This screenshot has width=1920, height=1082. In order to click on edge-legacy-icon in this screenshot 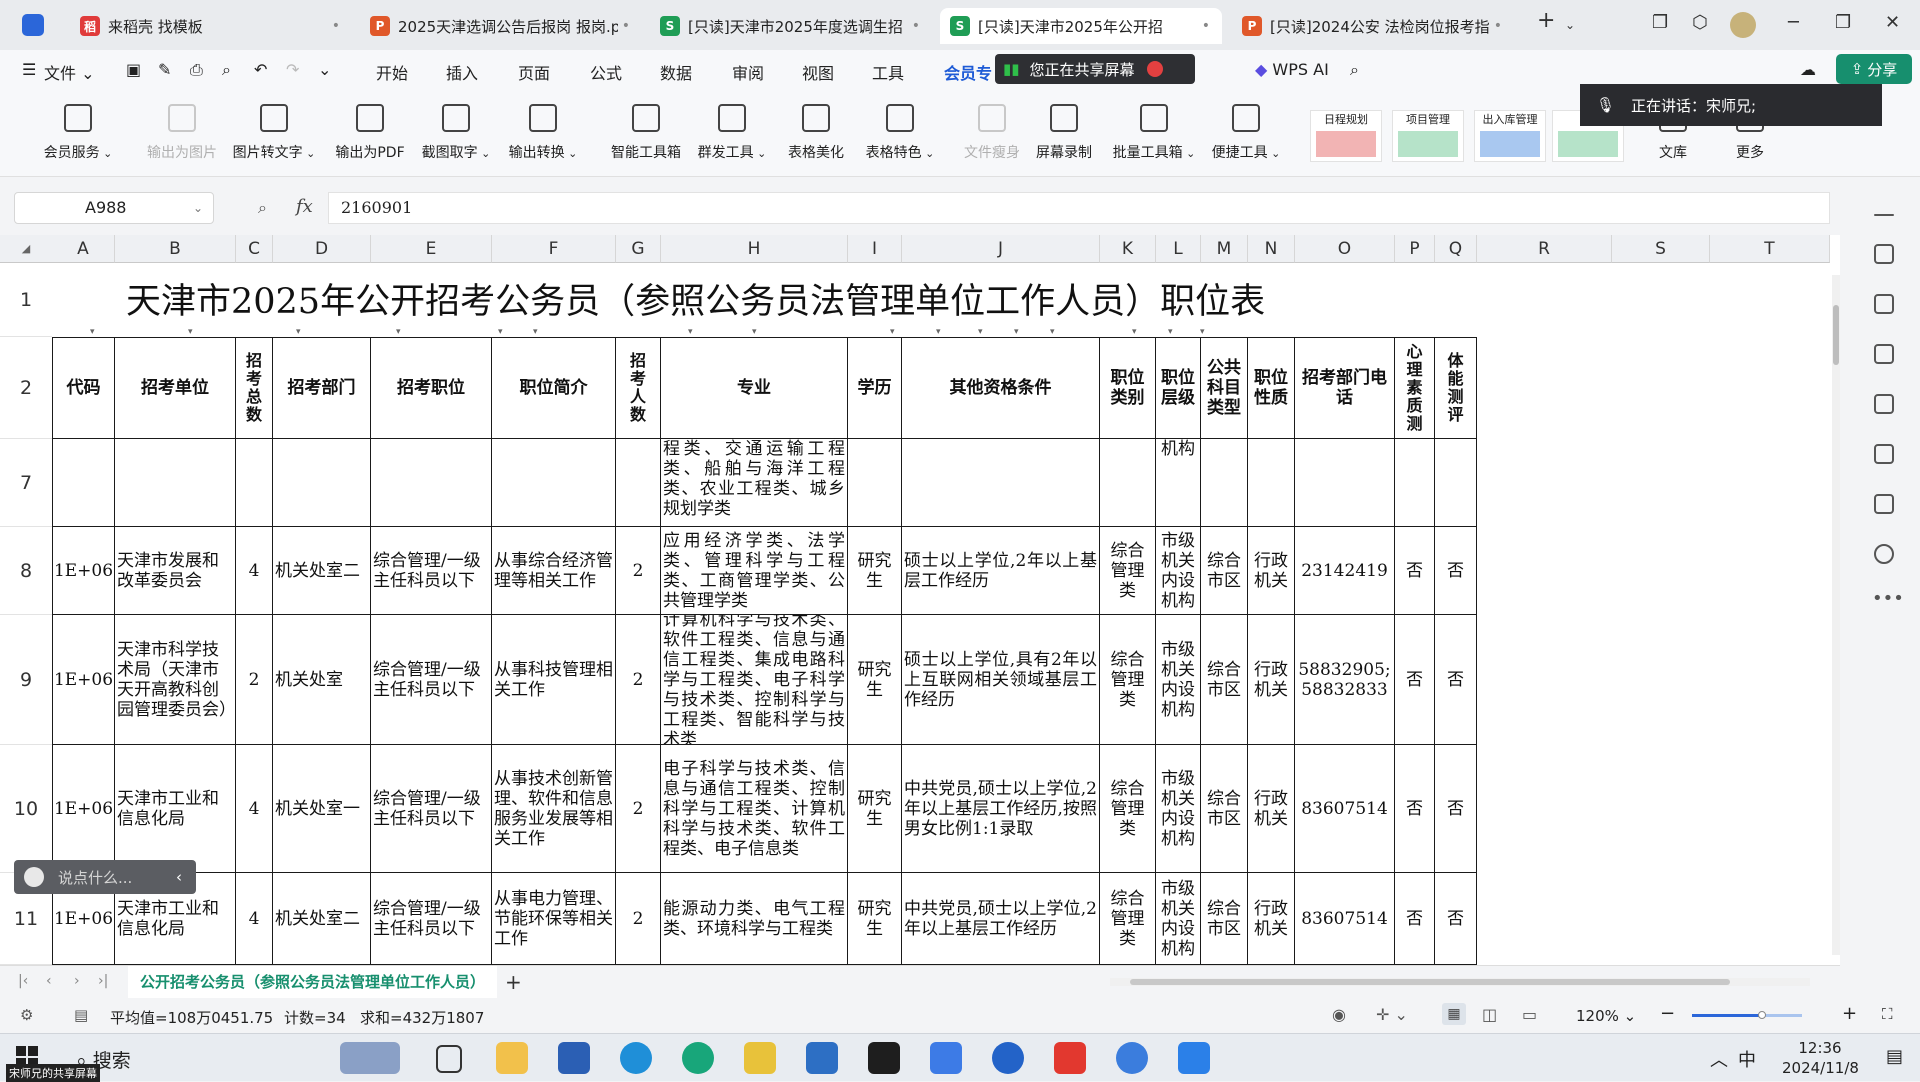, I will do `click(636, 1058)`.